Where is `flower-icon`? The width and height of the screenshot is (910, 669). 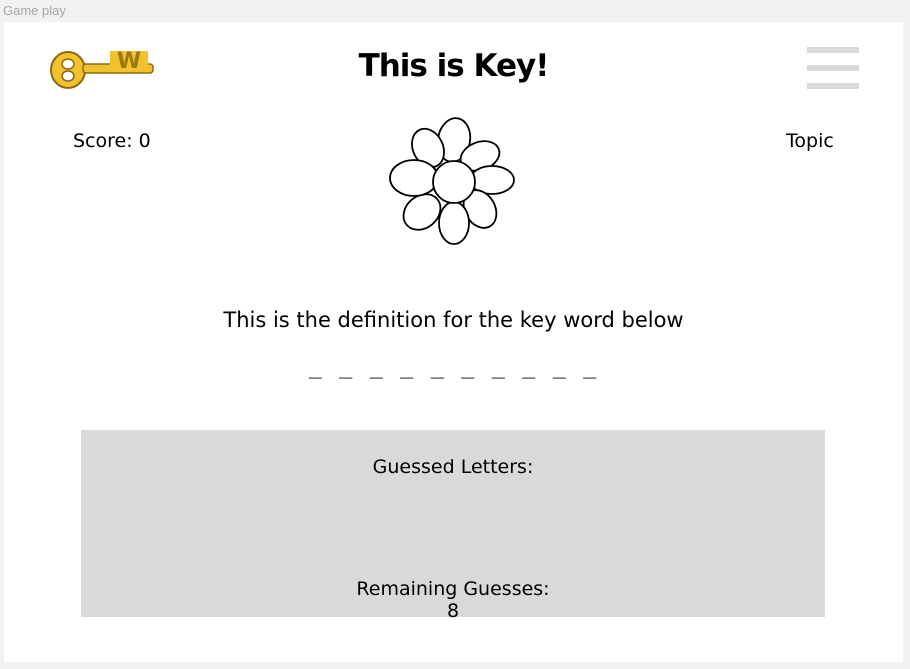
flower-icon is located at coordinates (452, 181).